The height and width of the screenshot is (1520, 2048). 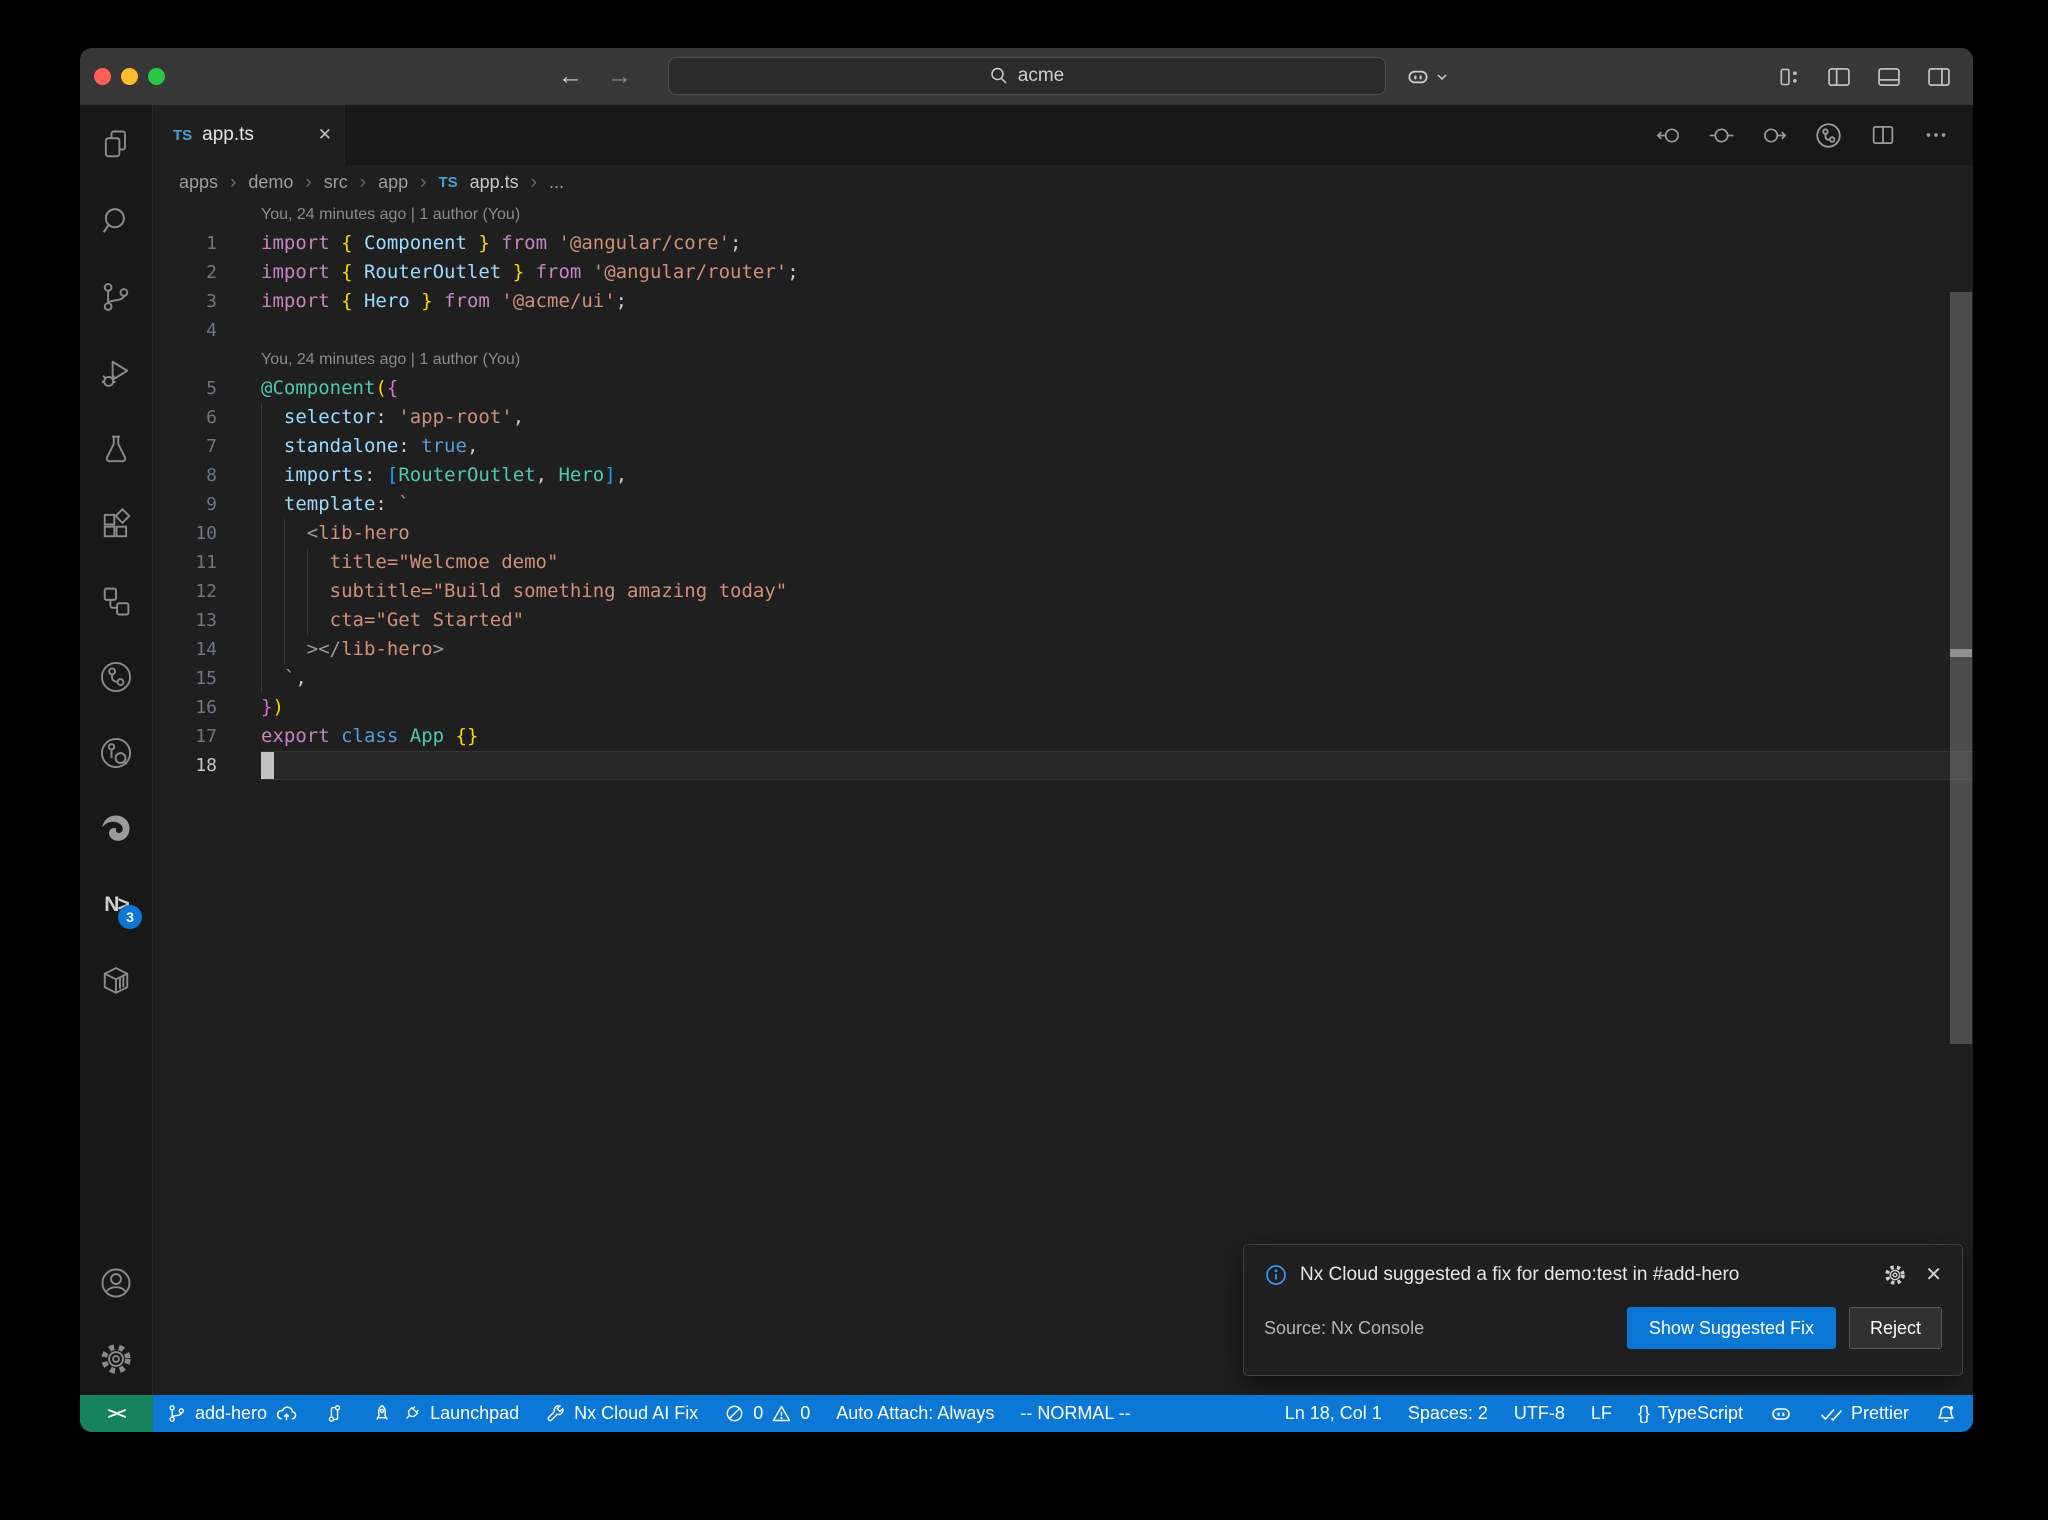 I want to click on line-number: 9, so click(x=211, y=504).